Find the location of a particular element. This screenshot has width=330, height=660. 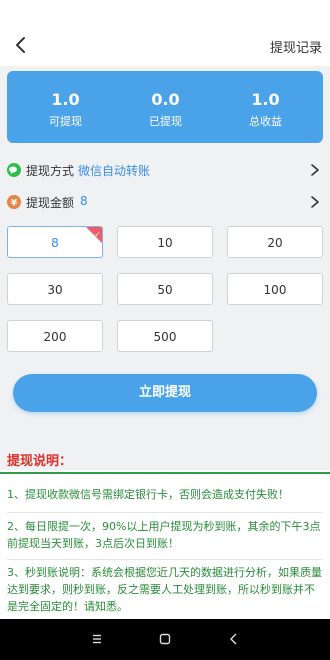

amount-option-50: 50 is located at coordinates (165, 289).